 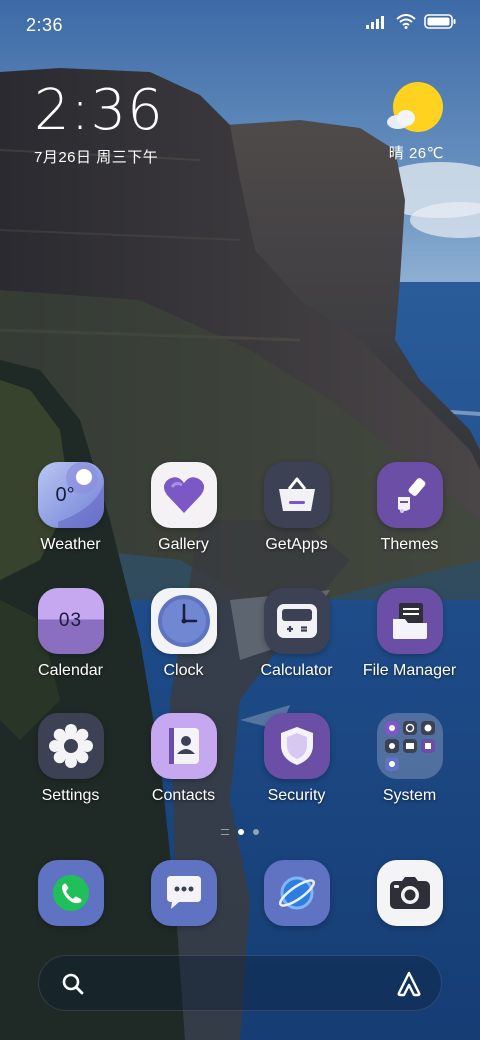 I want to click on app-label: Settings, so click(x=70, y=795).